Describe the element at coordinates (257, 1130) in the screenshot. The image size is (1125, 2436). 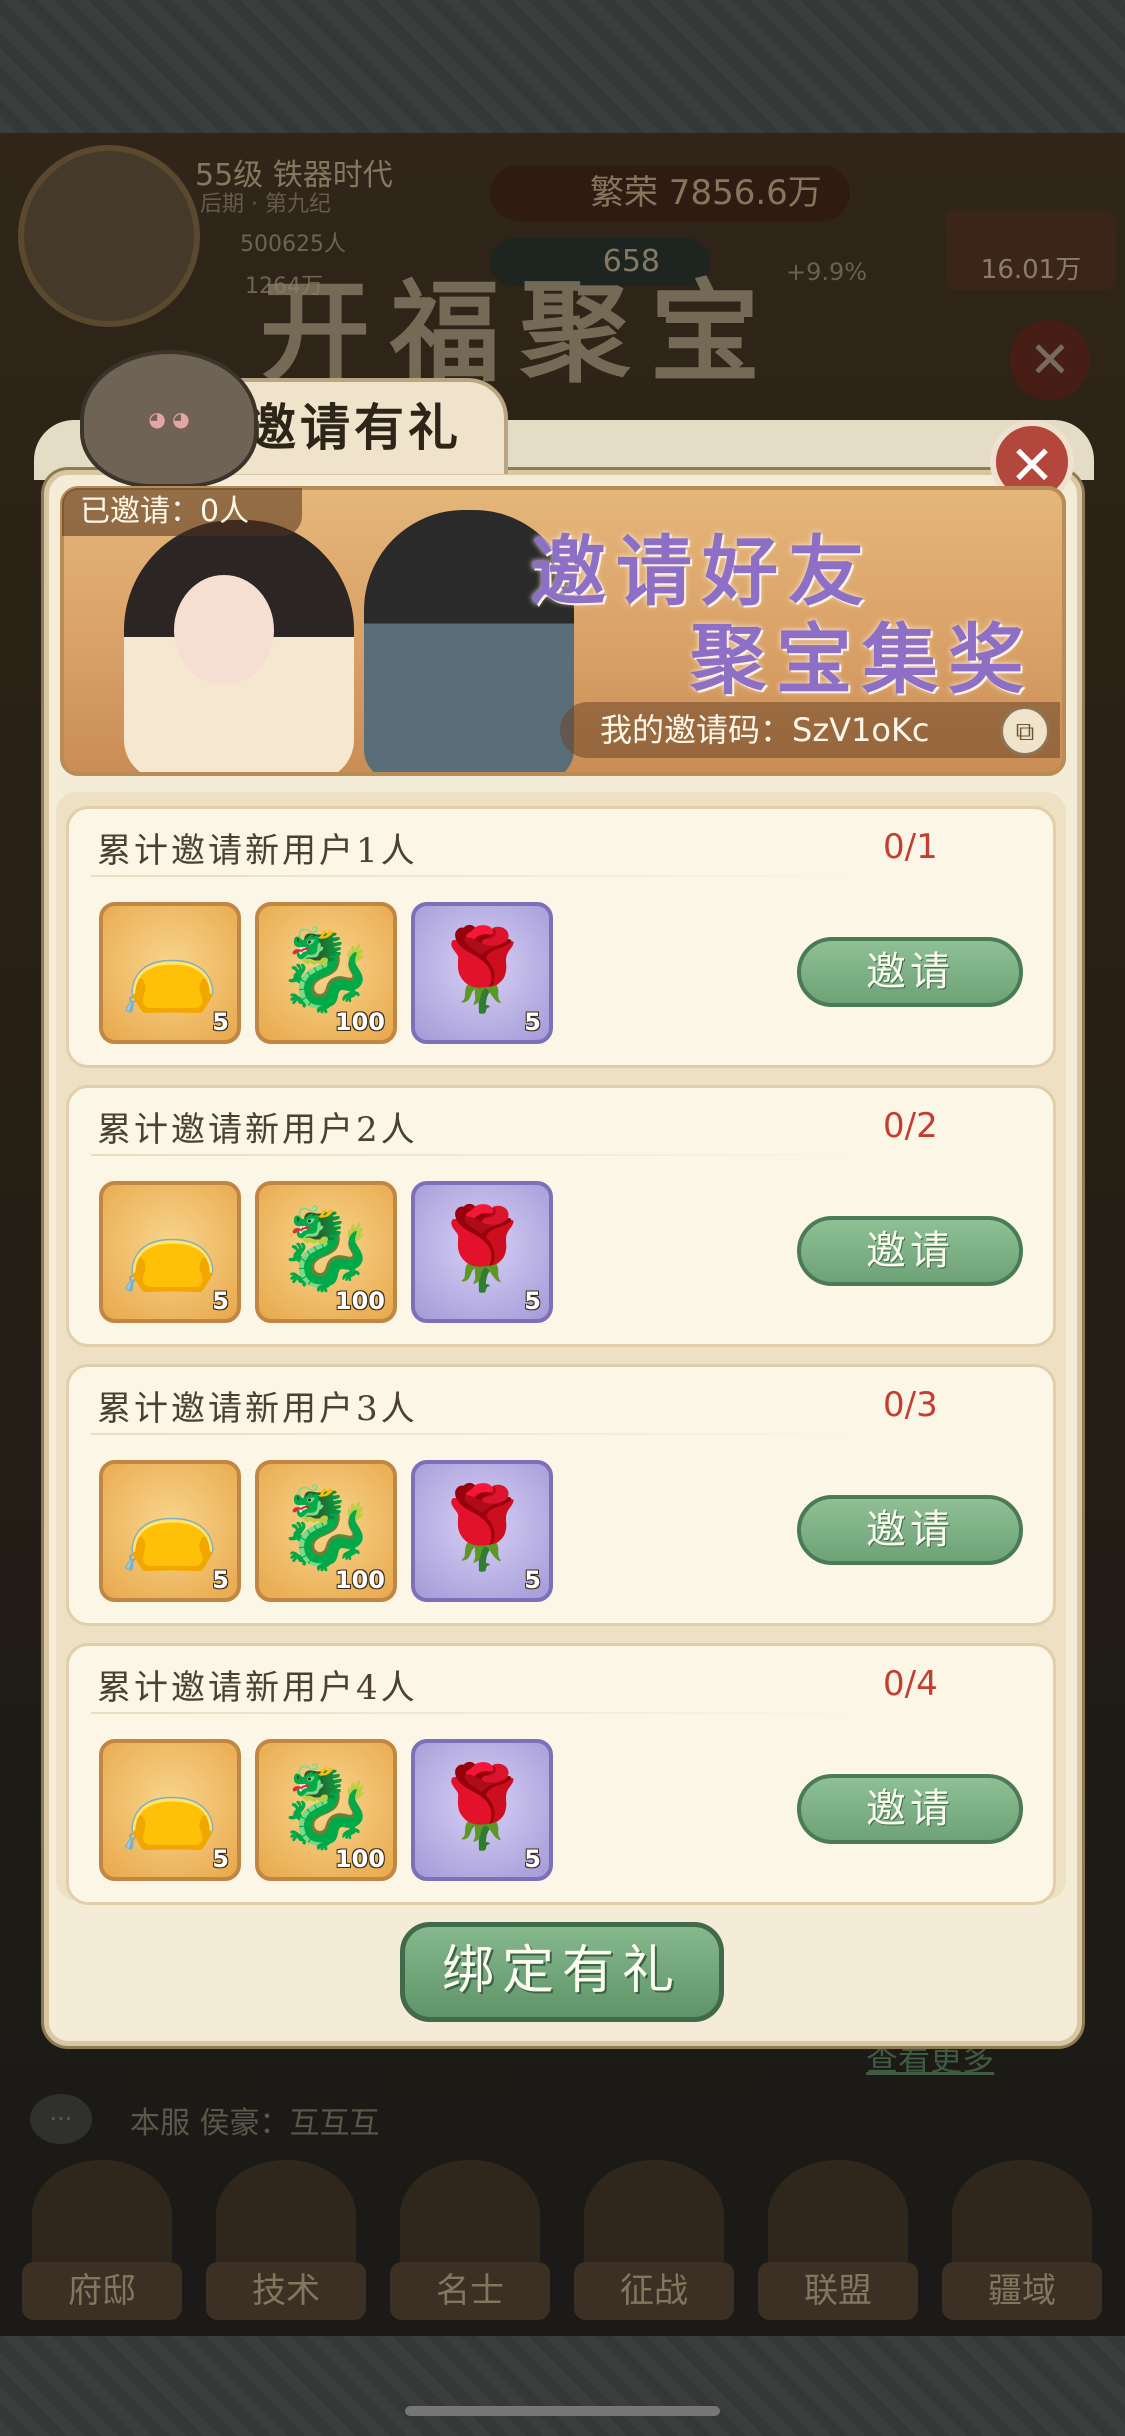
I see `task-title: 累计邀请新用户2人` at that location.